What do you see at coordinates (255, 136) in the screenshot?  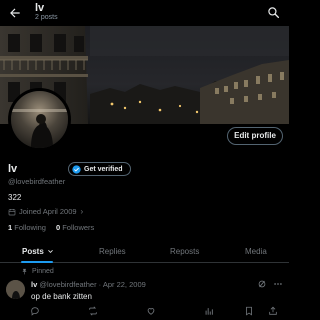 I see `edit-profile-button: Edit profile` at bounding box center [255, 136].